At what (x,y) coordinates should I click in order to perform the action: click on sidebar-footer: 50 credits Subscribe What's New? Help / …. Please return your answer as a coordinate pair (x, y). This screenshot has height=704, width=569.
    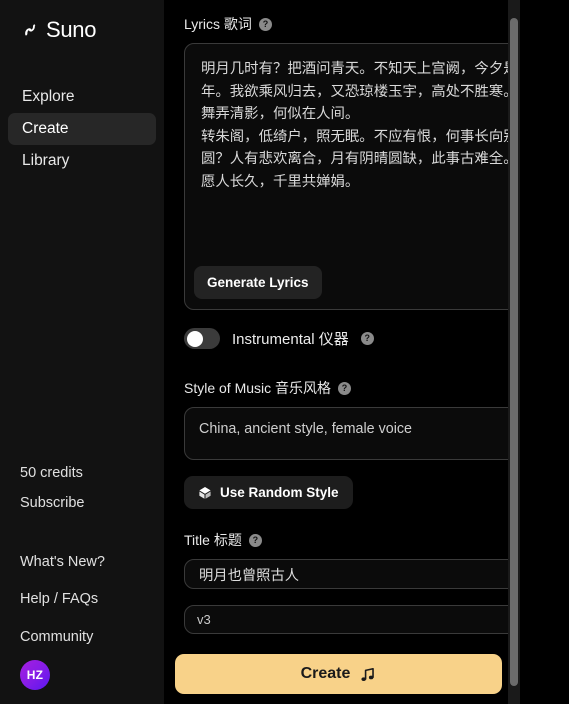
    Looking at the image, I should click on (82, 584).